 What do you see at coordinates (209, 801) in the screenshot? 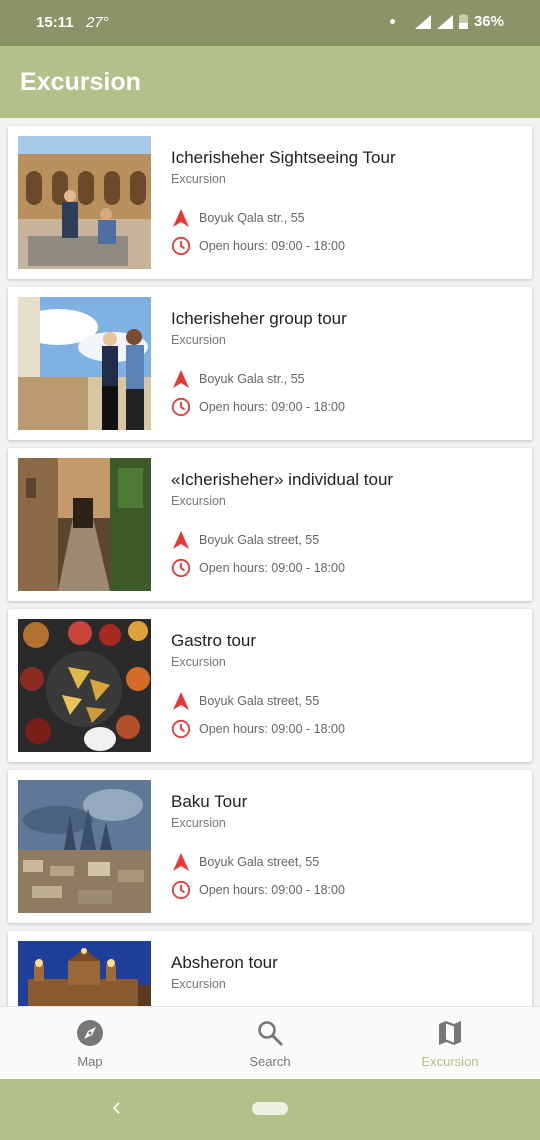
I see `tour-title: Baku Tour` at bounding box center [209, 801].